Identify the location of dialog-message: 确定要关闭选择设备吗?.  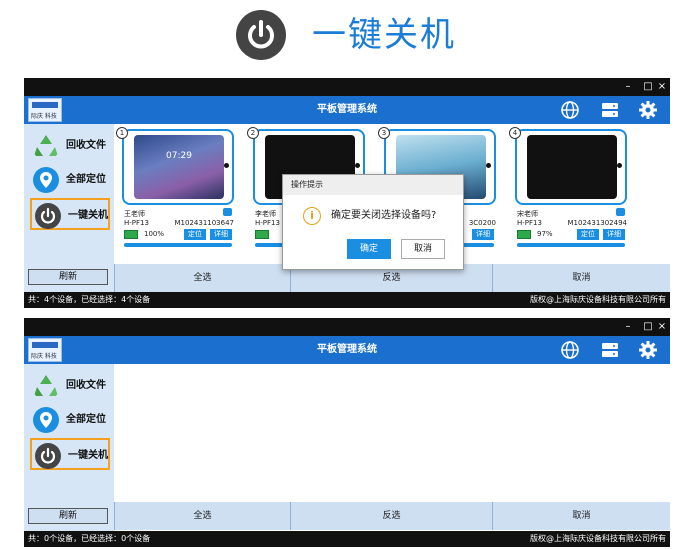
(384, 215).